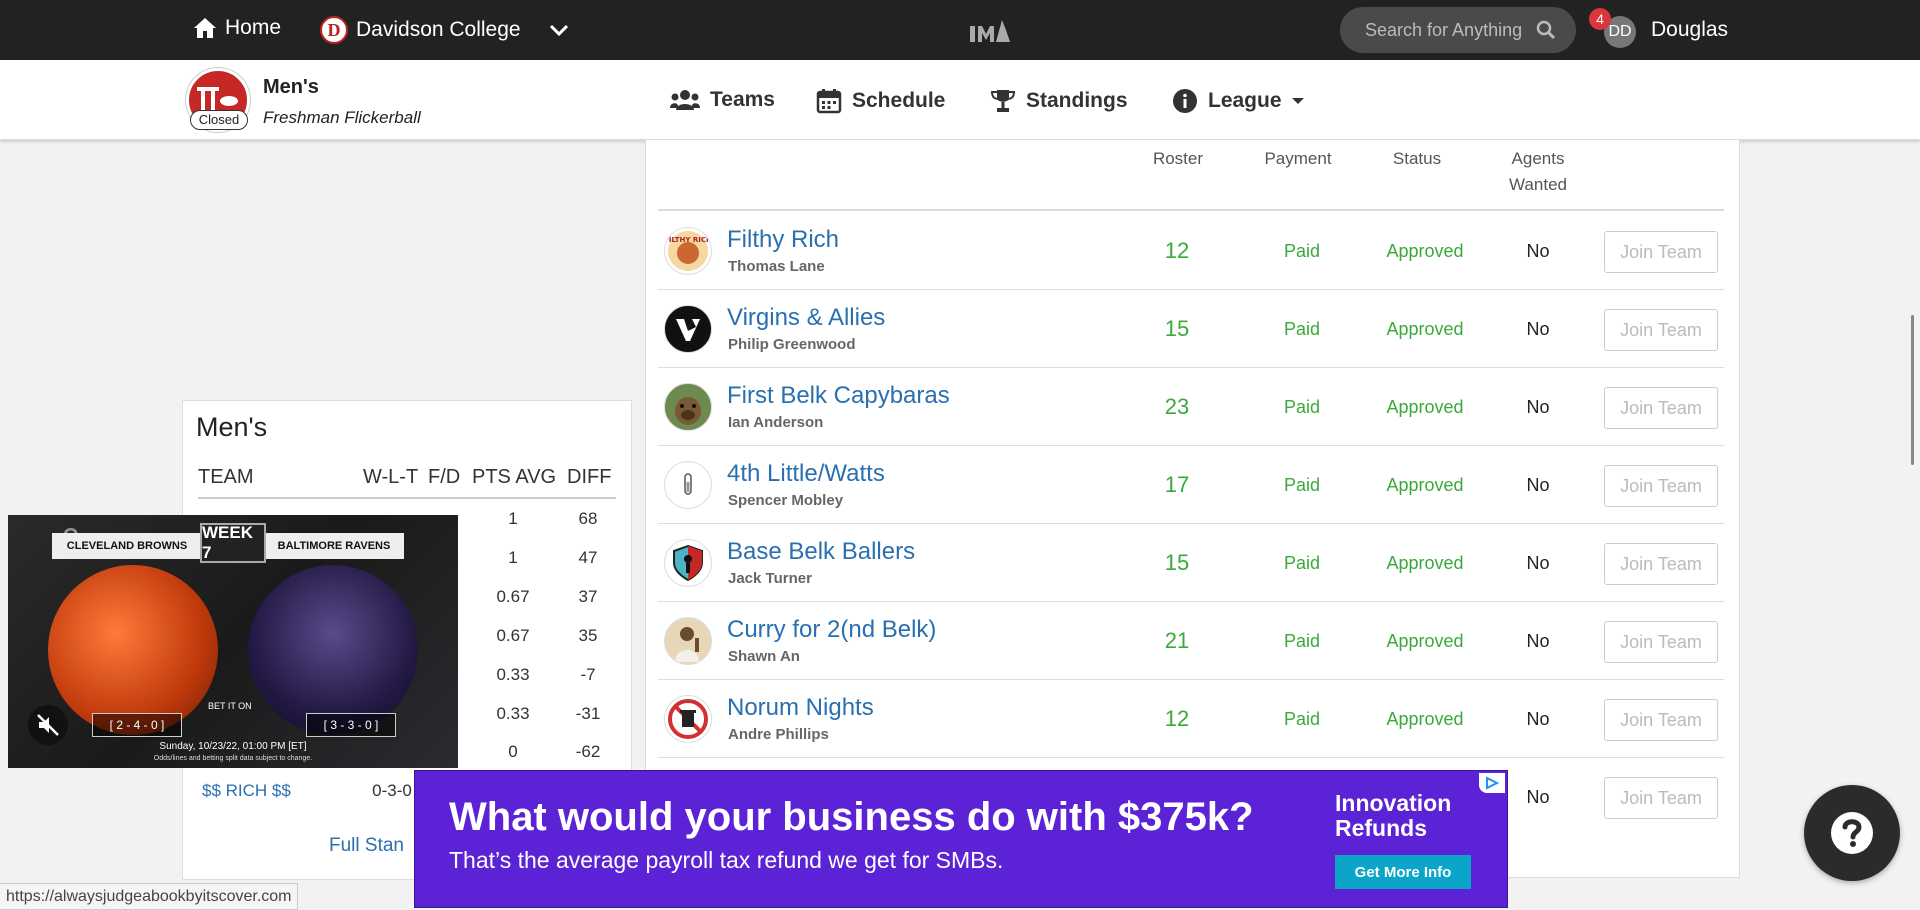 The image size is (1920, 910). I want to click on adchoices-icon, so click(1492, 783).